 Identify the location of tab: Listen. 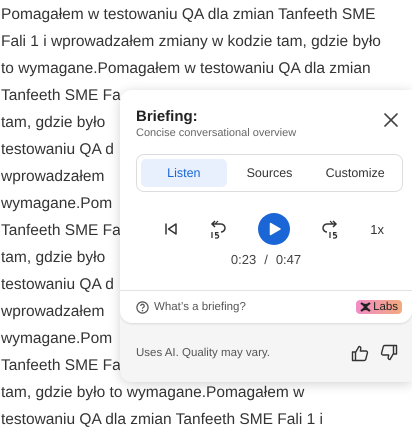
(184, 173).